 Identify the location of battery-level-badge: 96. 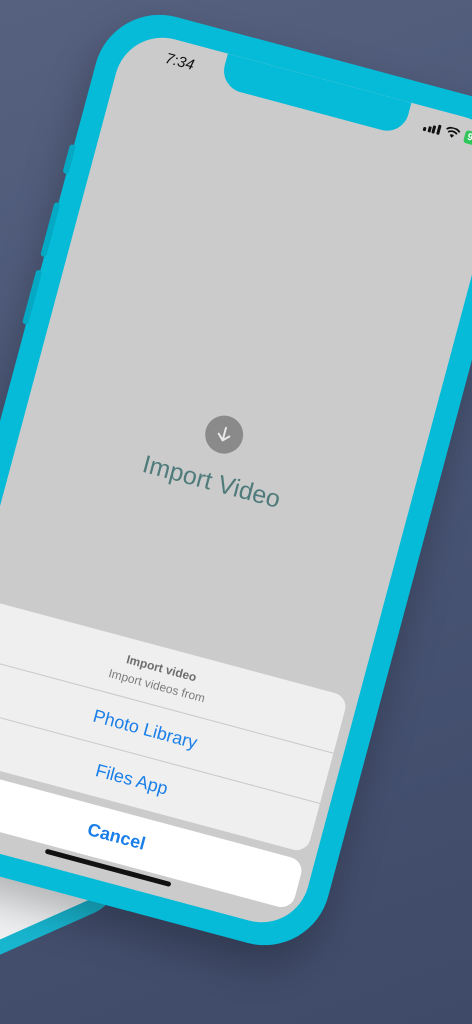
(467, 138).